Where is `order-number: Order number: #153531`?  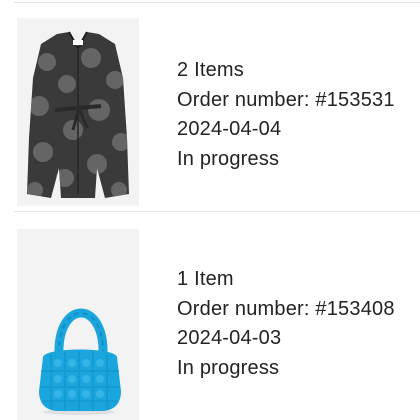 order-number: Order number: #153531 is located at coordinates (286, 99).